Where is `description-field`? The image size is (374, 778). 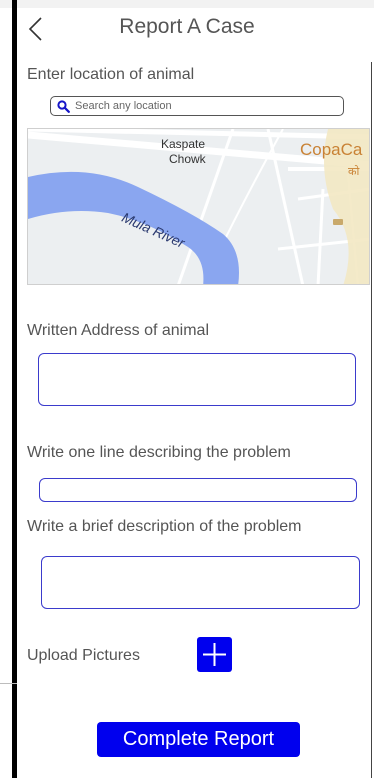 description-field is located at coordinates (200, 582).